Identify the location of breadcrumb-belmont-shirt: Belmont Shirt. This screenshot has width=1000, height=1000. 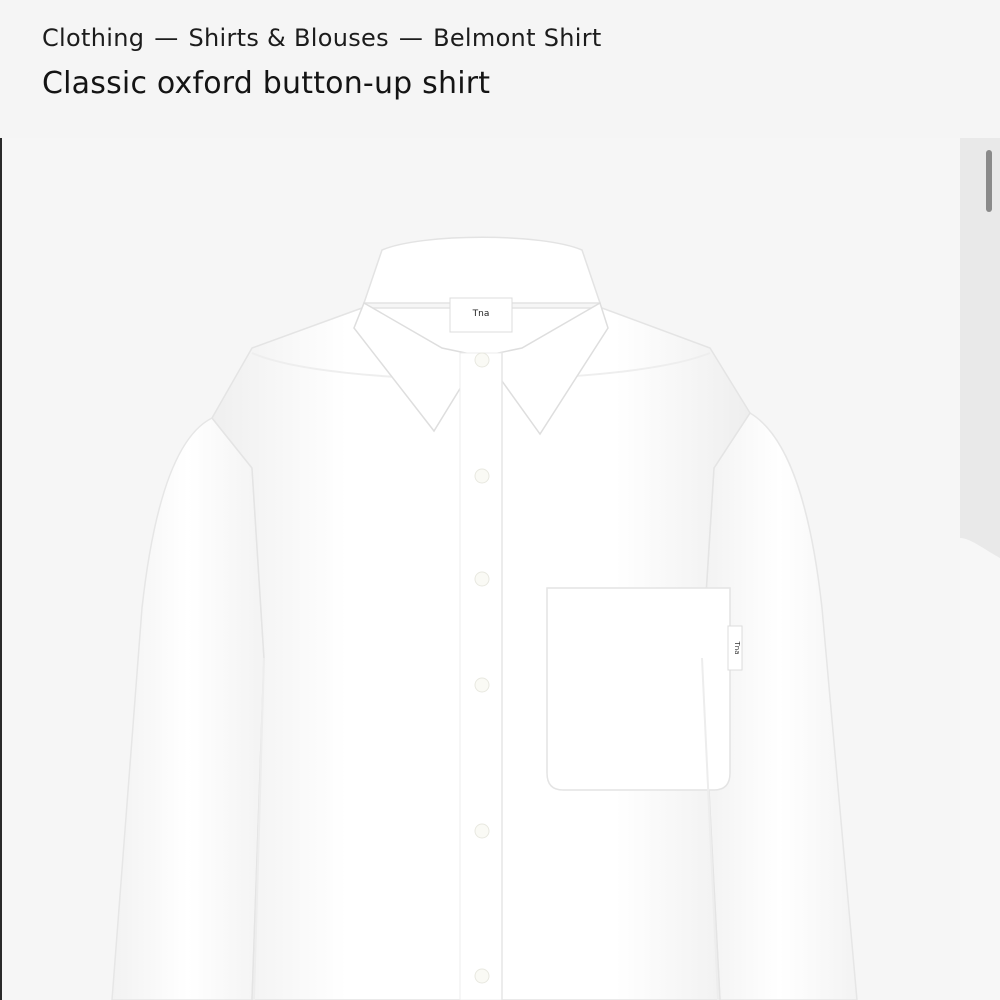
(517, 38).